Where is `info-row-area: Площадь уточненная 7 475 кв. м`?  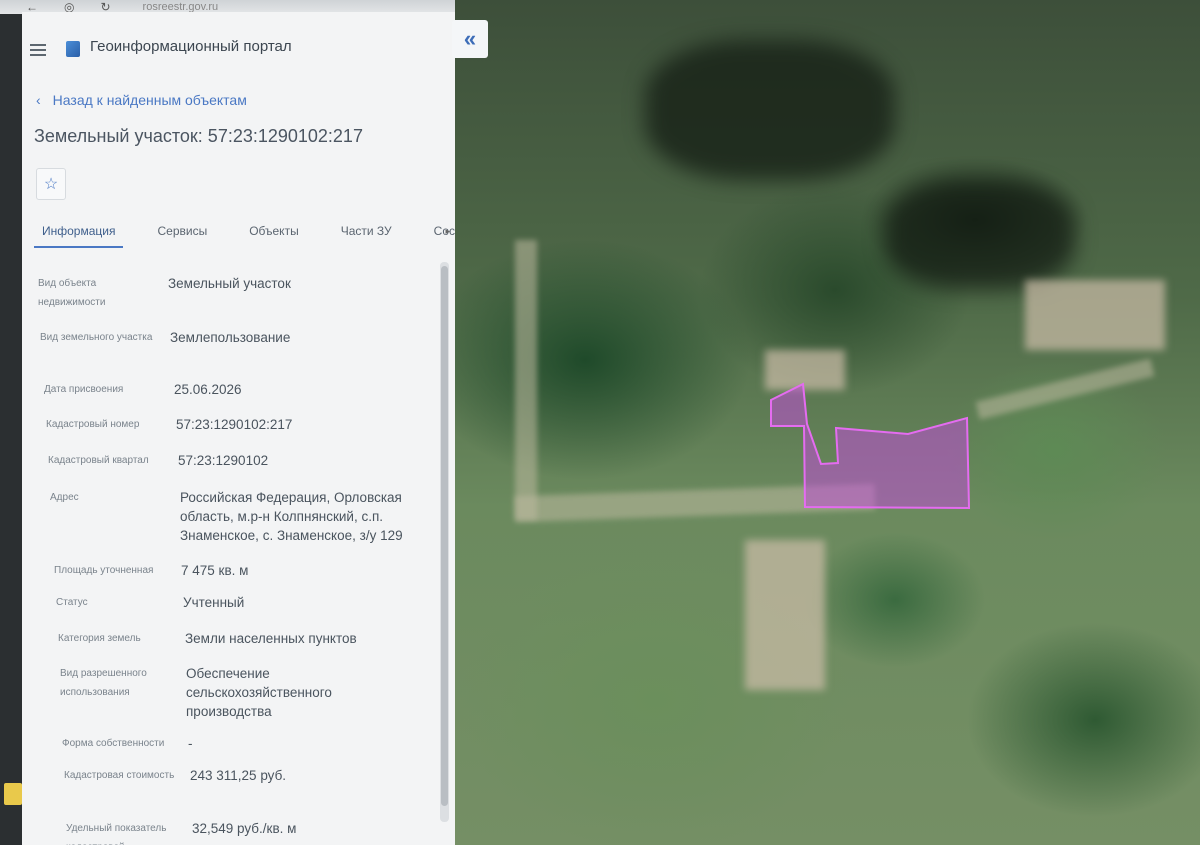 info-row-area: Площадь уточненная 7 475 кв. м is located at coordinates (242, 570).